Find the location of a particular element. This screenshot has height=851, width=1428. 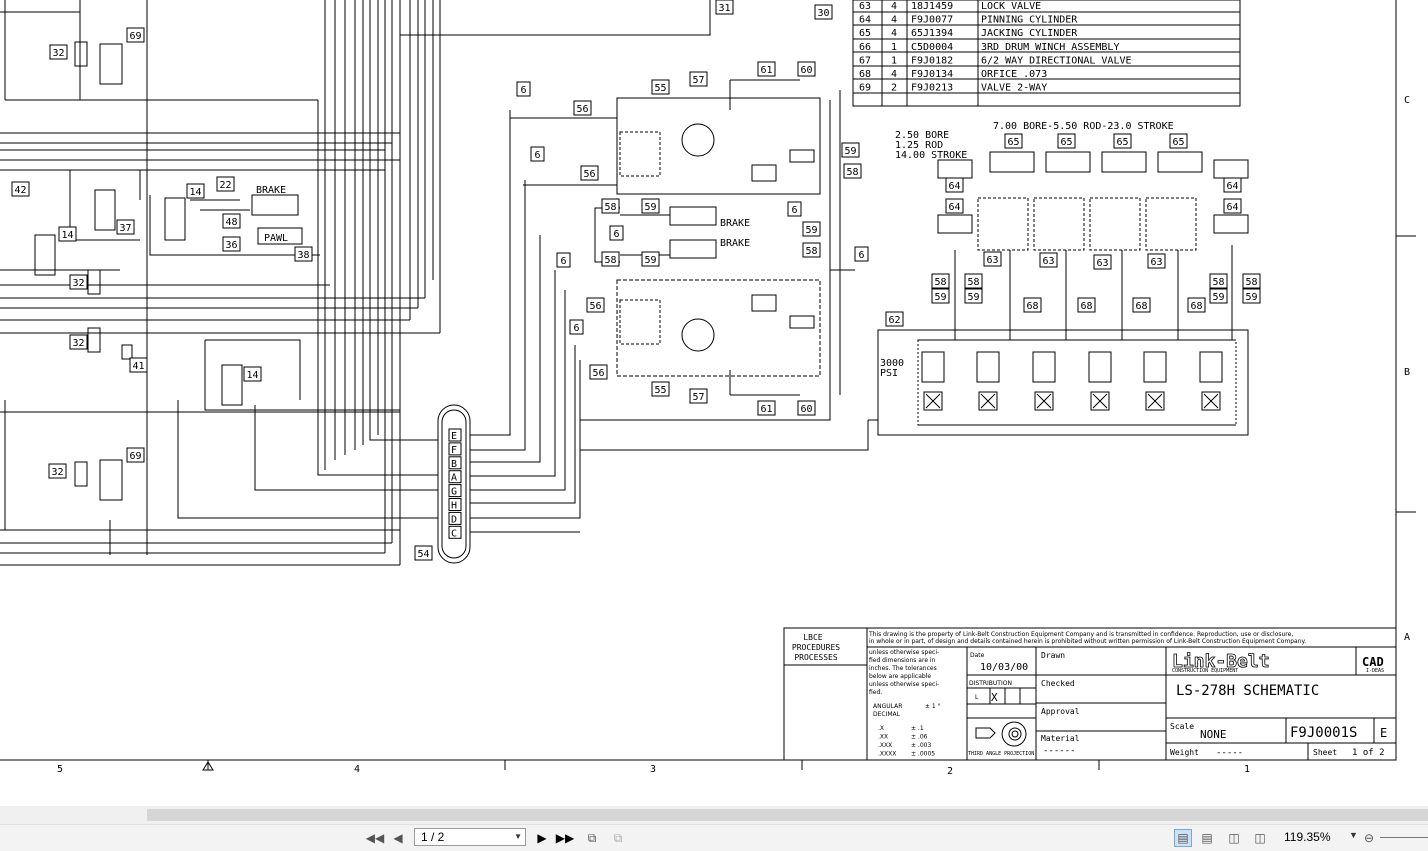

last-page-icon: ▶▶ is located at coordinates (565, 838).